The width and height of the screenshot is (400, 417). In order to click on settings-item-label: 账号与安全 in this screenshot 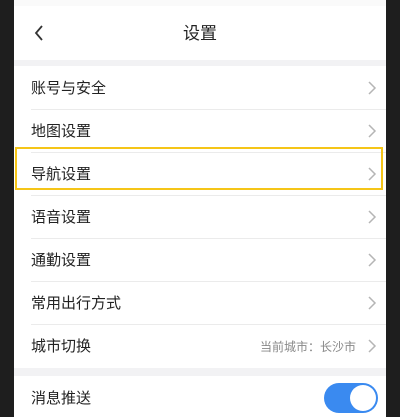, I will do `click(69, 88)`.